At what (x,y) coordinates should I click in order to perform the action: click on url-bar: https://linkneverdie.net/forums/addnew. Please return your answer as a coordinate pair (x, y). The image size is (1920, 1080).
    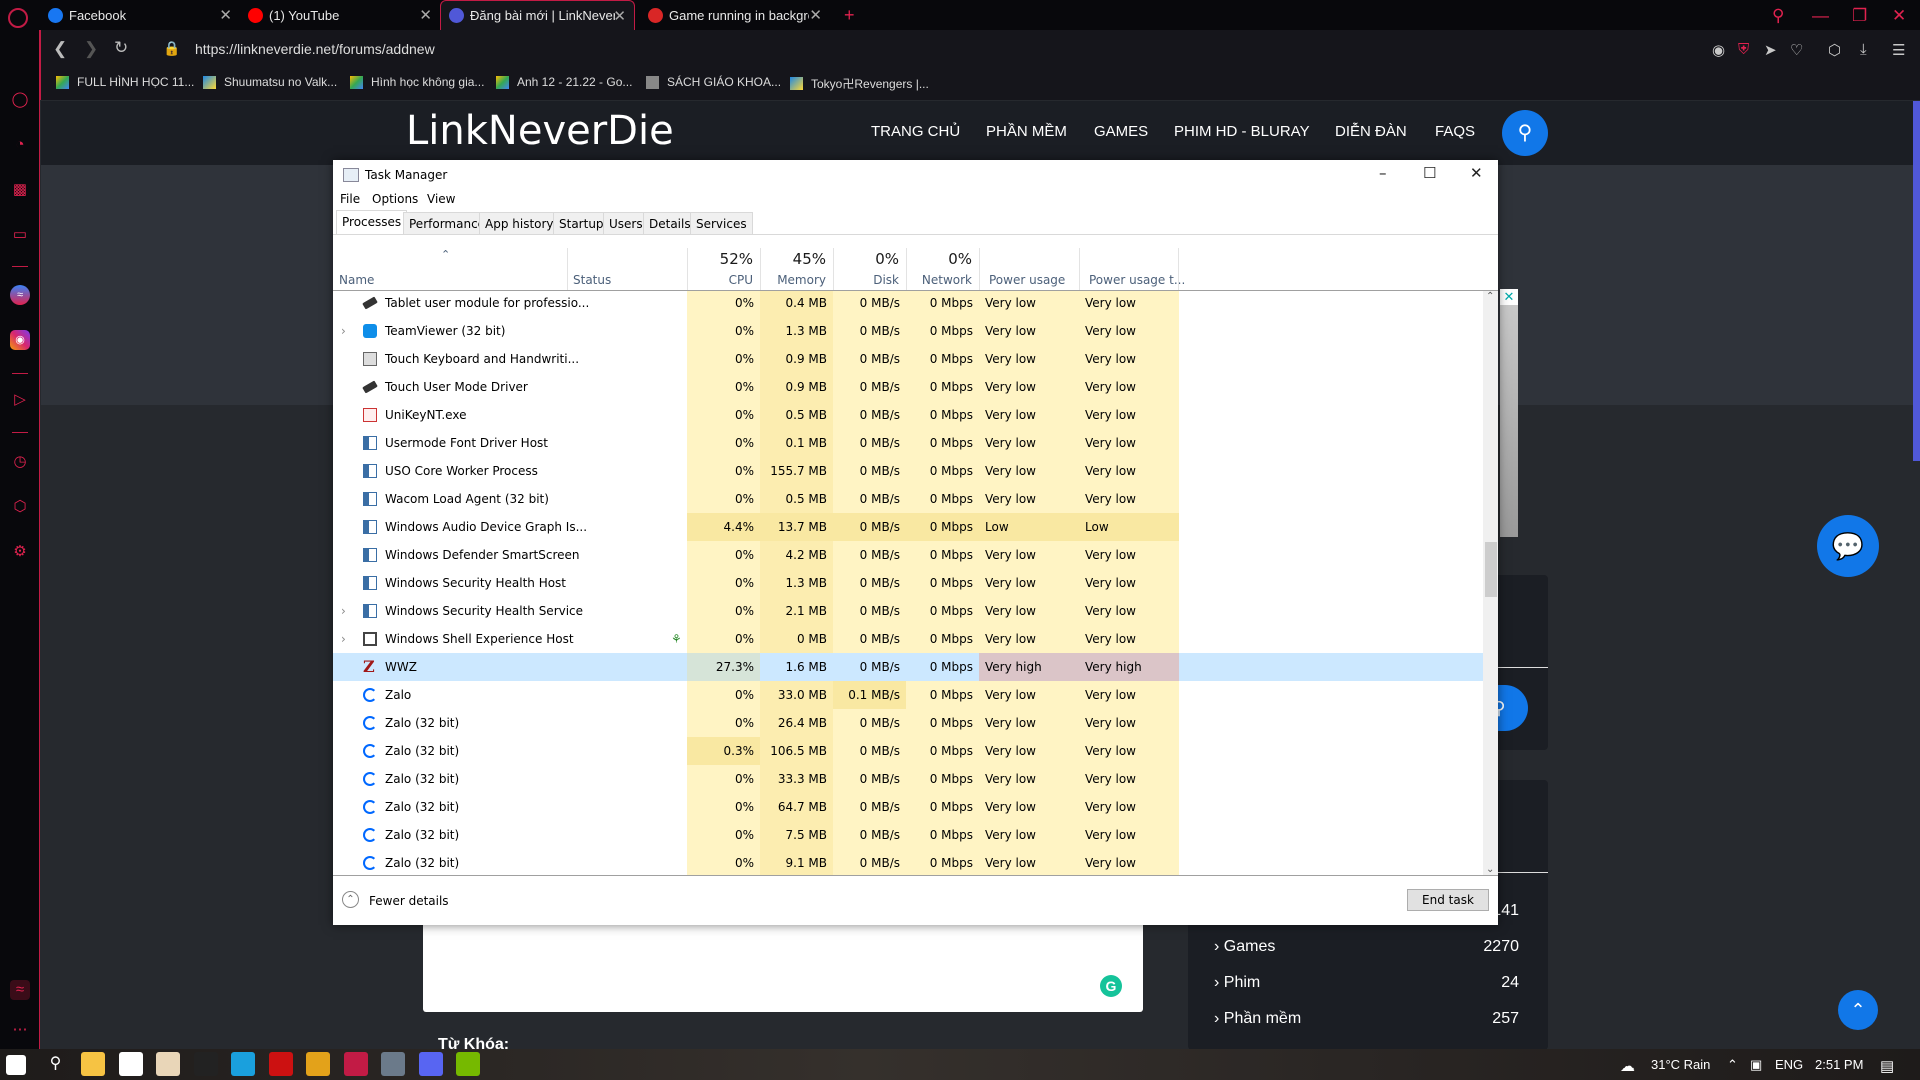
    Looking at the image, I should click on (315, 49).